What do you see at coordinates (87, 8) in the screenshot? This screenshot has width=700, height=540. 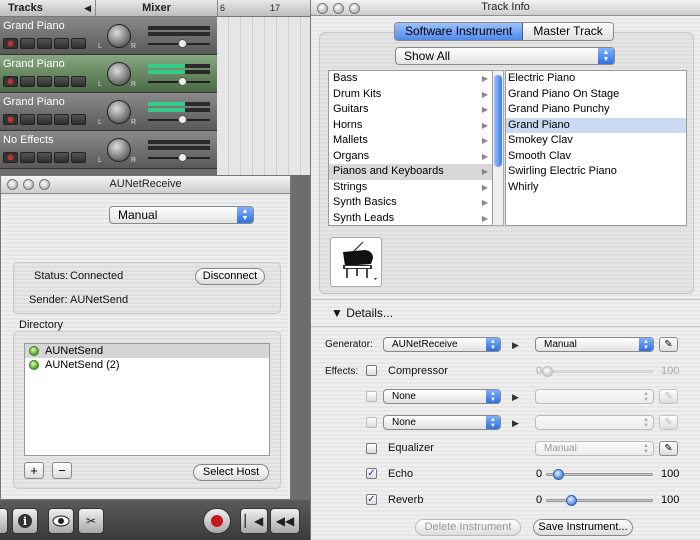 I see `collapse-triangle-icon: ◀` at bounding box center [87, 8].